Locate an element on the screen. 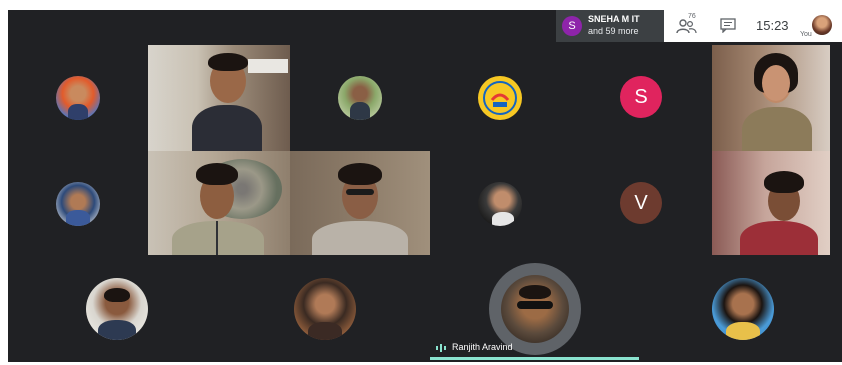 Image resolution: width=842 pixels, height=365 pixels. top-bar: S SNEHA M IT and 59 more 76 15:23 You is located at coordinates (699, 26).